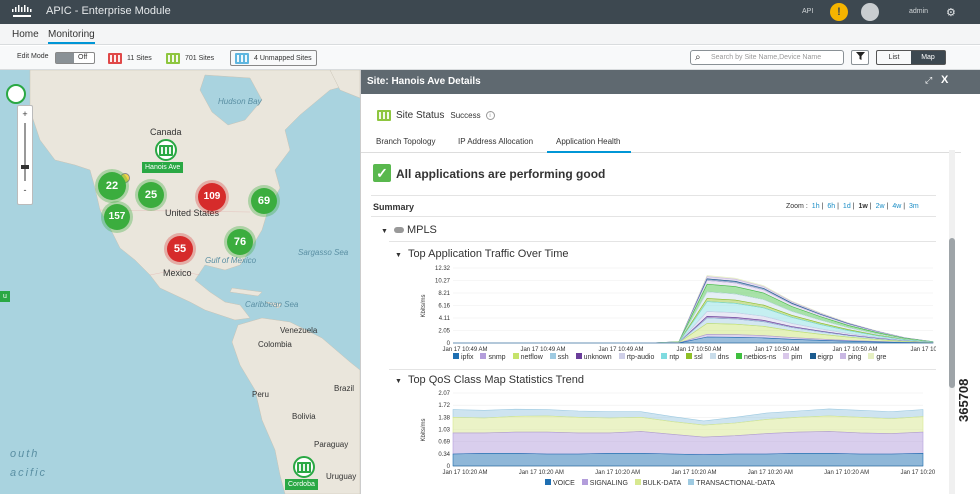 Image resolution: width=980 pixels, height=494 pixels. I want to click on legend-label: pim, so click(797, 357).